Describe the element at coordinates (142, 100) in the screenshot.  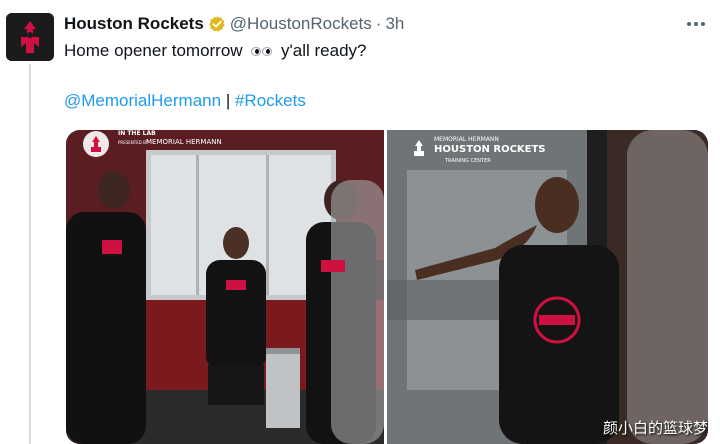
I see `mention-link: @MemorialHermann` at that location.